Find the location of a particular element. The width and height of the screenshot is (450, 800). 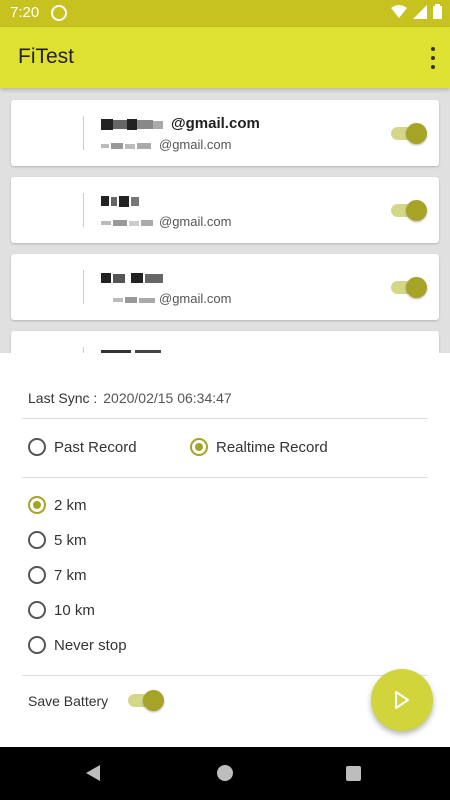

sync-icon is located at coordinates (59, 13).